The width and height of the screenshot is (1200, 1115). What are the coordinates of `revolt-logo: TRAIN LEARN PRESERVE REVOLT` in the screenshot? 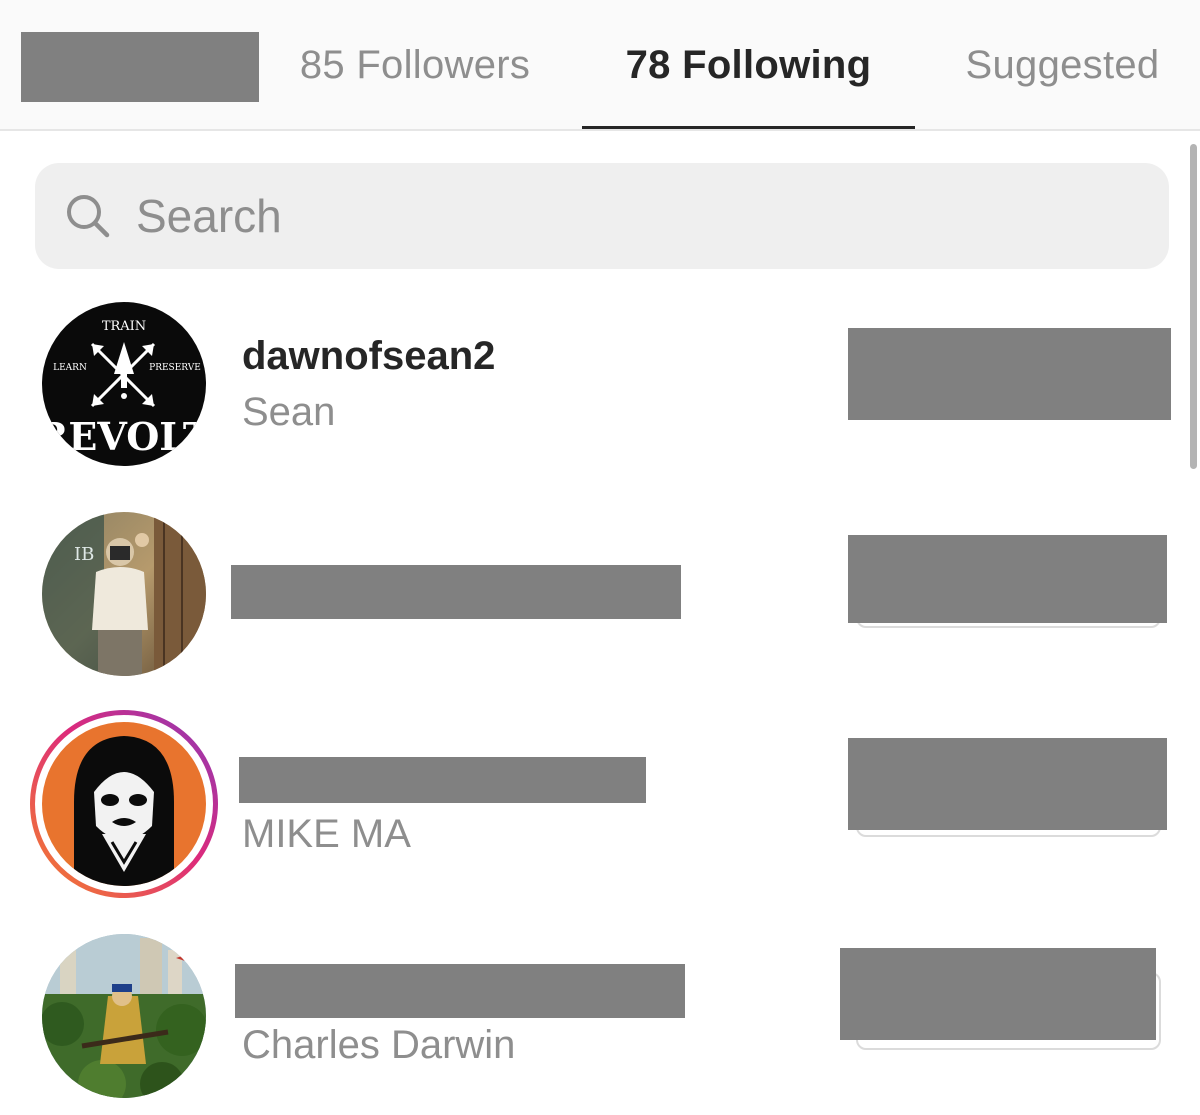 It's located at (124, 384).